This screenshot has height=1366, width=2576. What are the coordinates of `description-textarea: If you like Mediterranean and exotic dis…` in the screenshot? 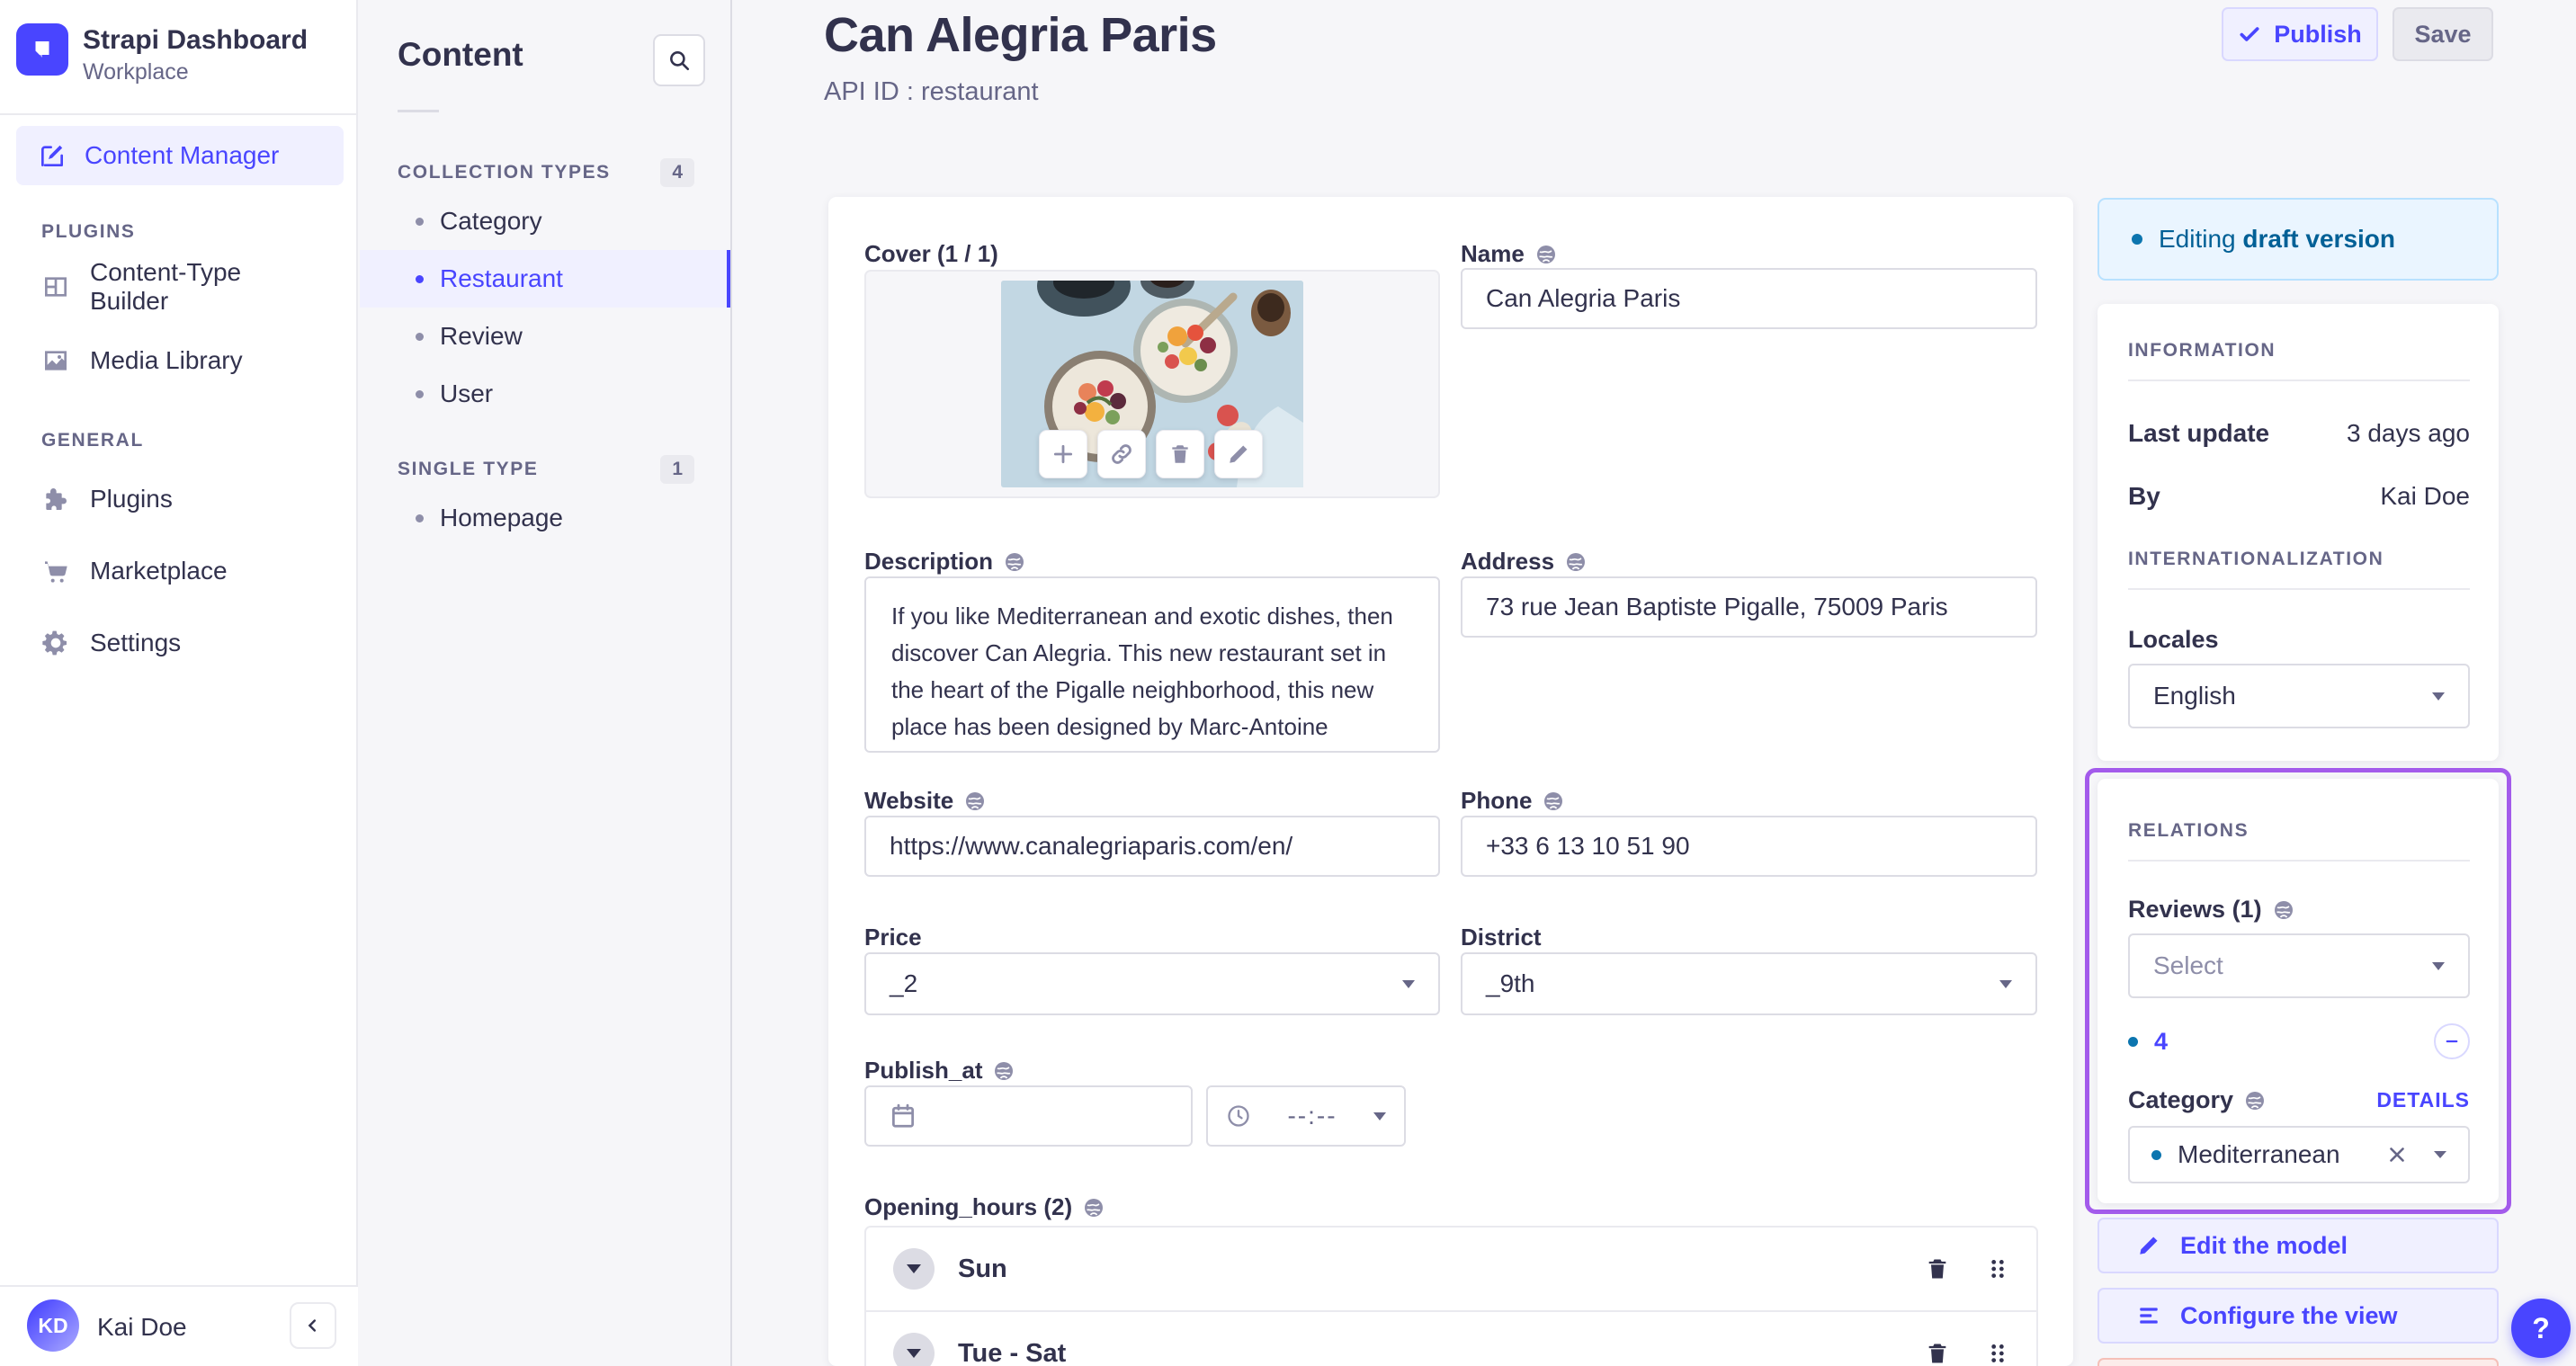 It's located at (1152, 664).